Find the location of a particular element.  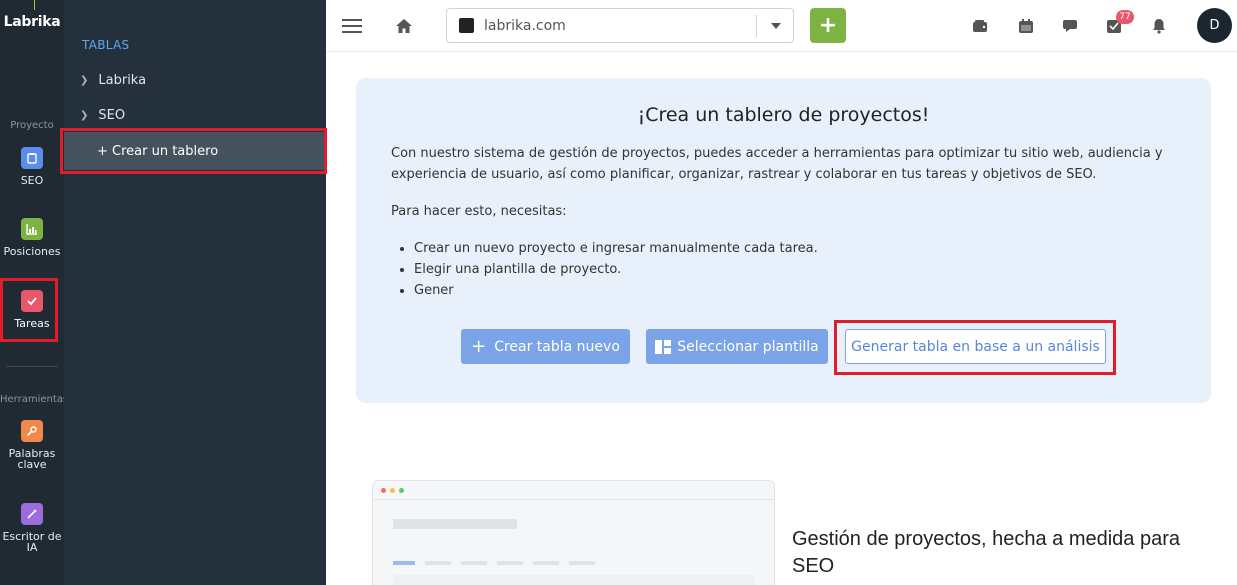

rail-item-label: Palabras clave is located at coordinates (32, 459).